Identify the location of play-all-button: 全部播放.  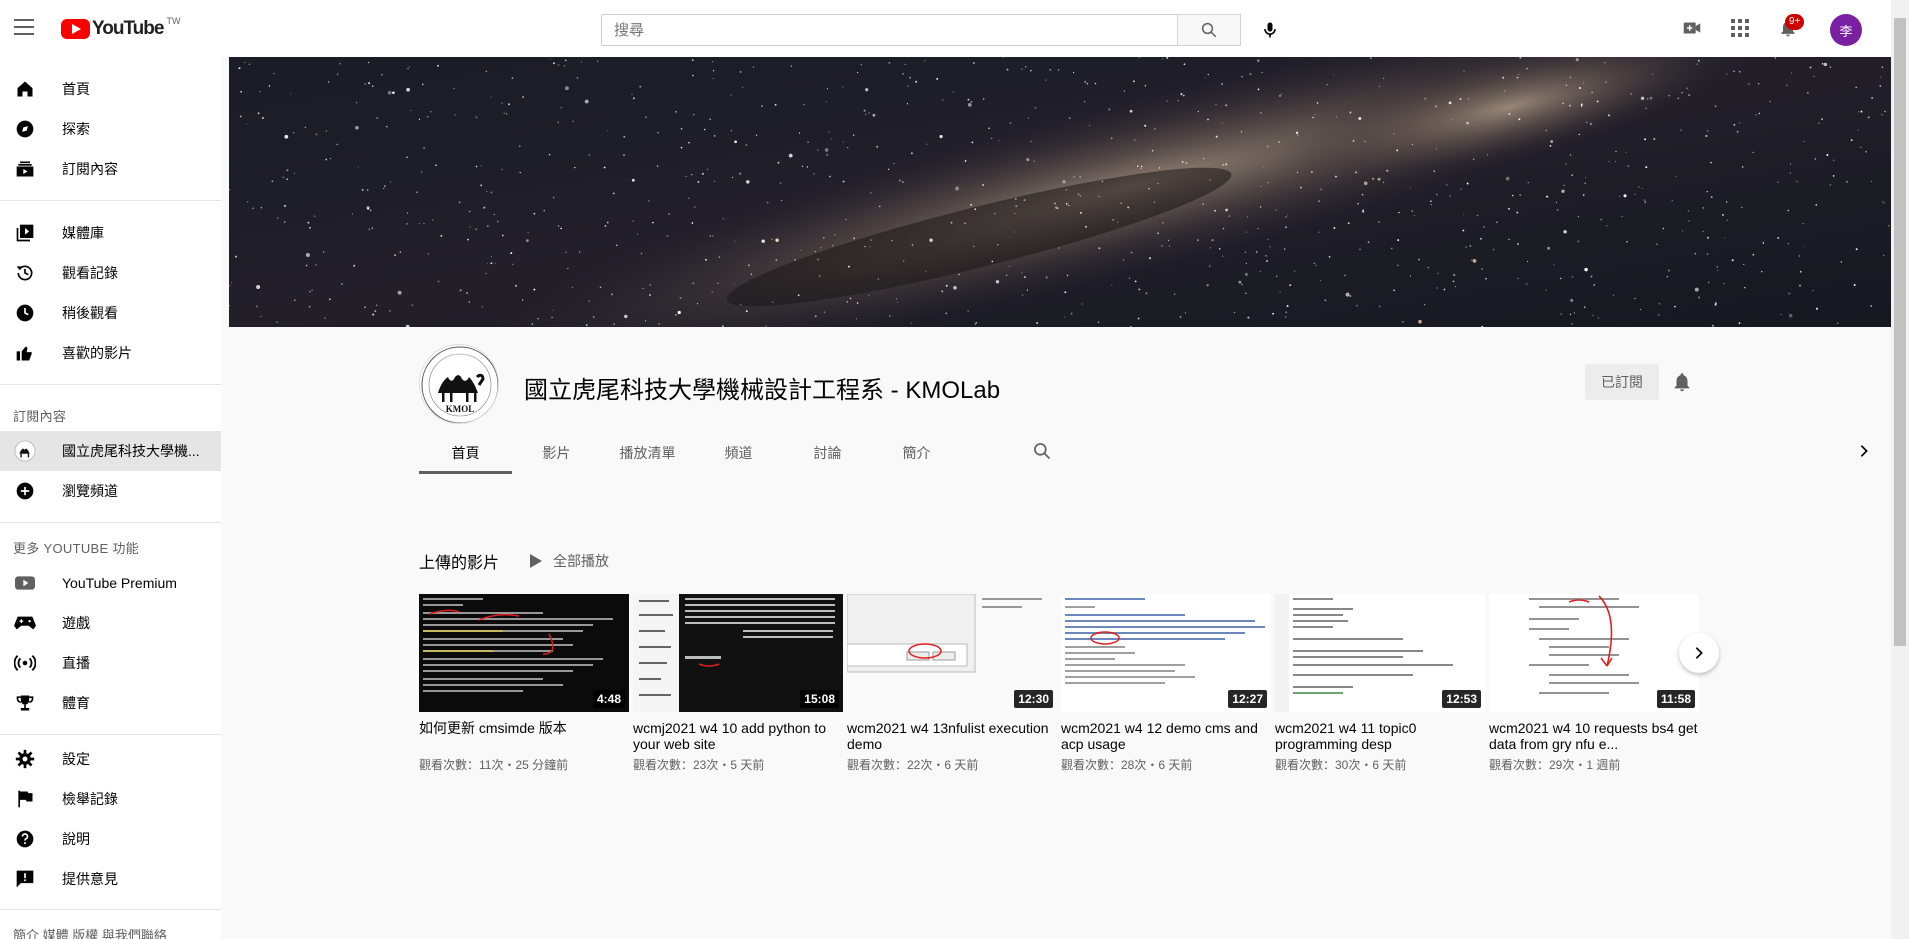
(569, 561).